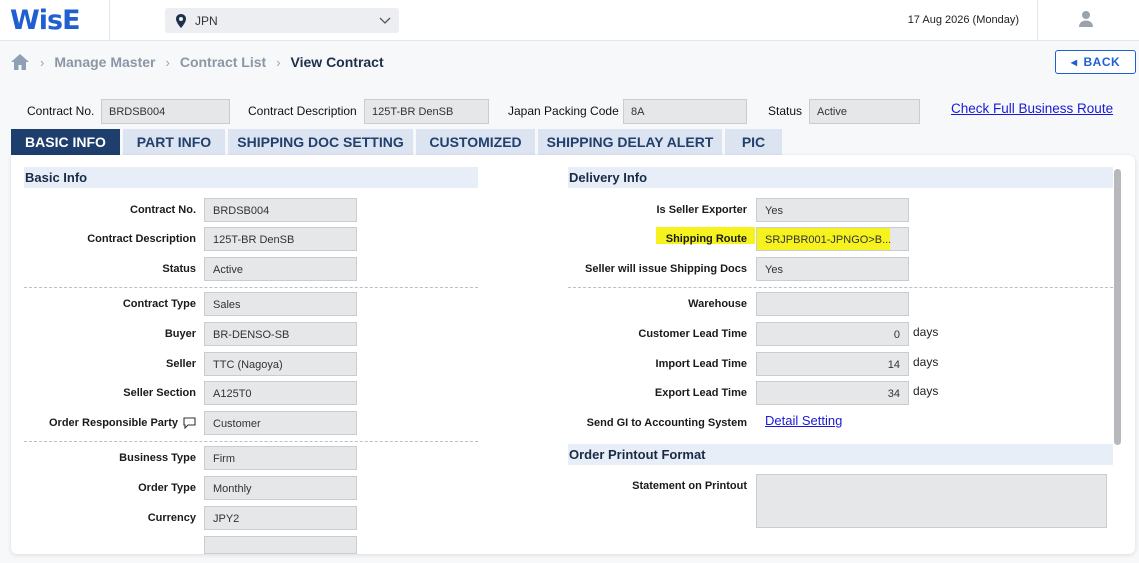 The image size is (1139, 563). What do you see at coordinates (475, 142) in the screenshot?
I see `tab-customized: CUSTOMIZED` at bounding box center [475, 142].